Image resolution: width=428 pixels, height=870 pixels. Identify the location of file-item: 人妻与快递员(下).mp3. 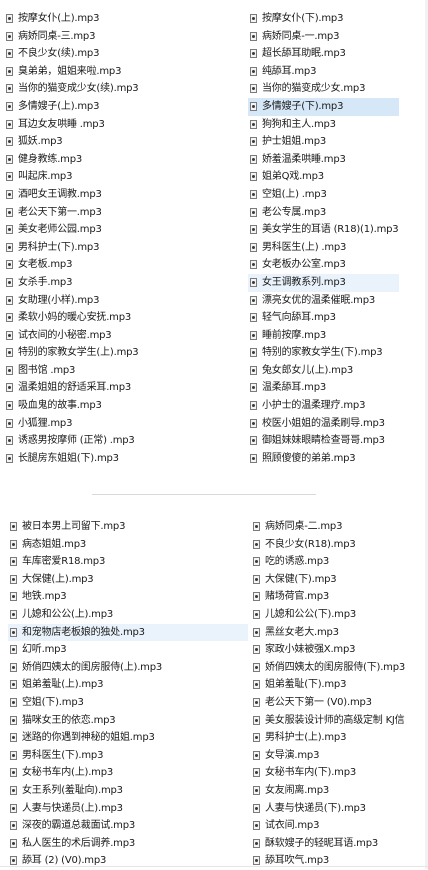
(336, 809).